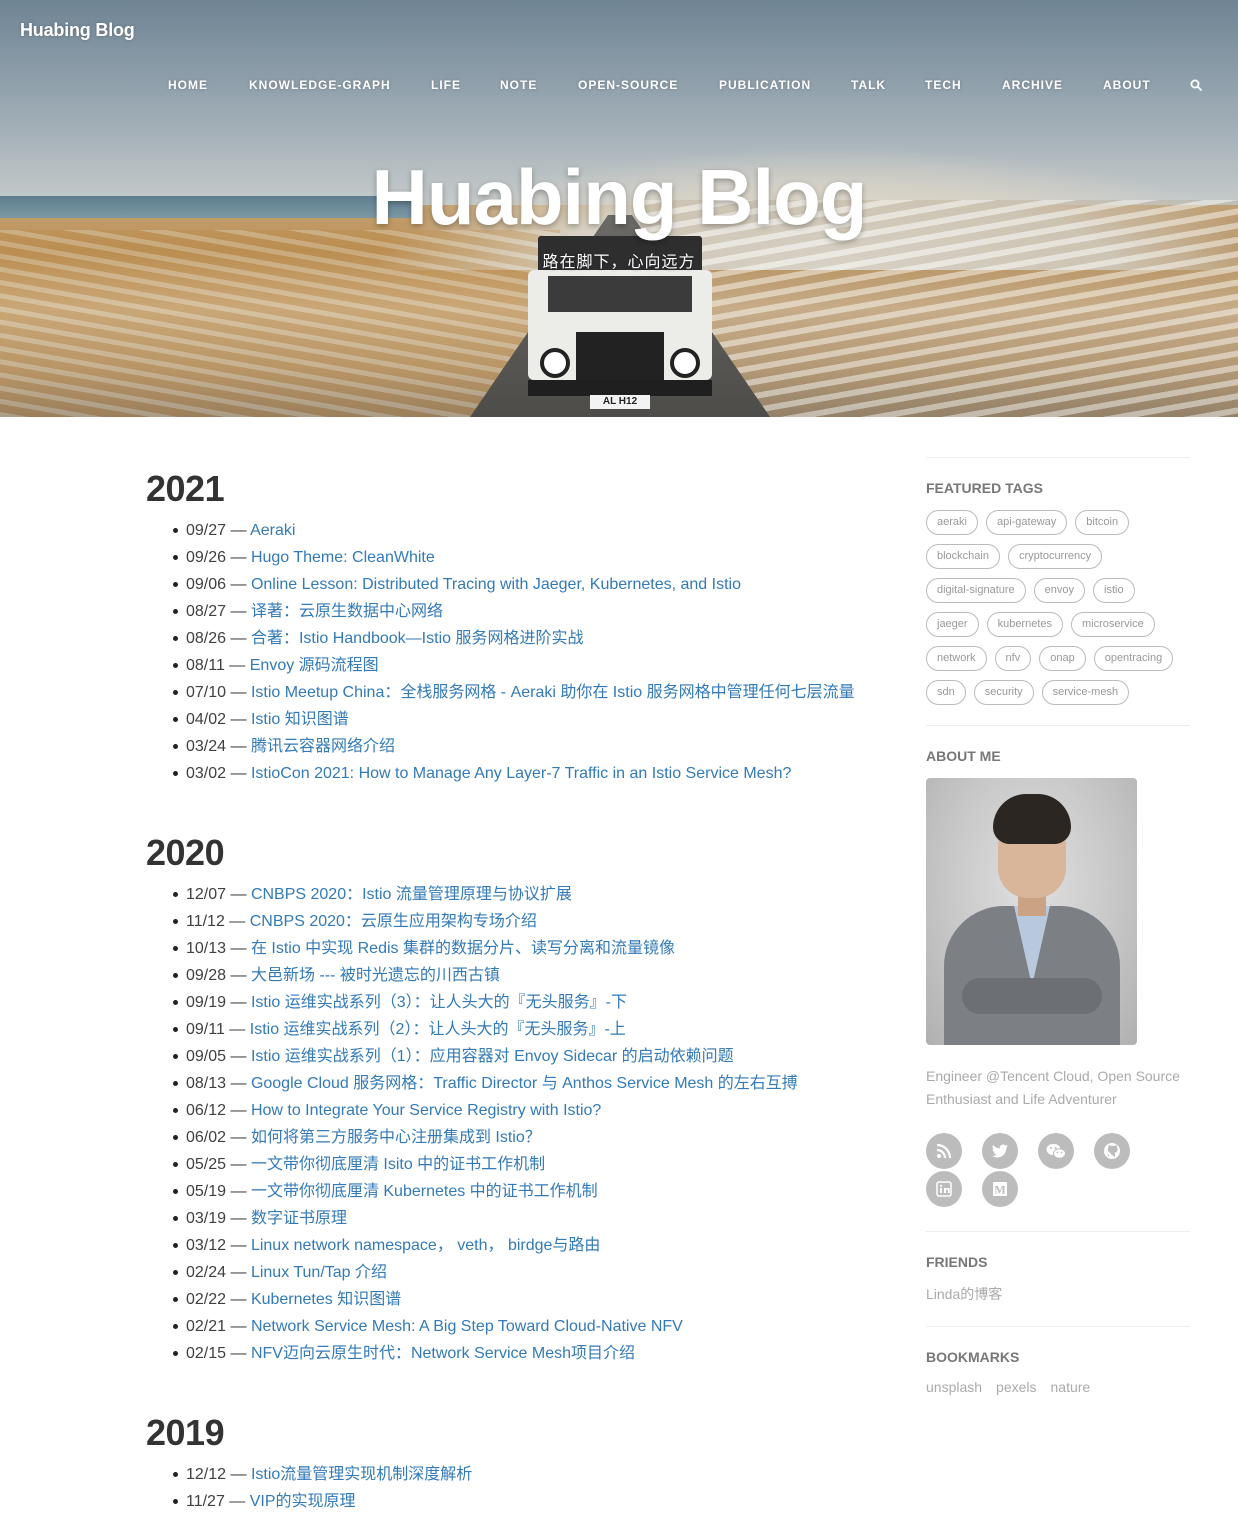 The height and width of the screenshot is (1536, 1238). I want to click on nav-about: ABOUT, so click(1127, 85).